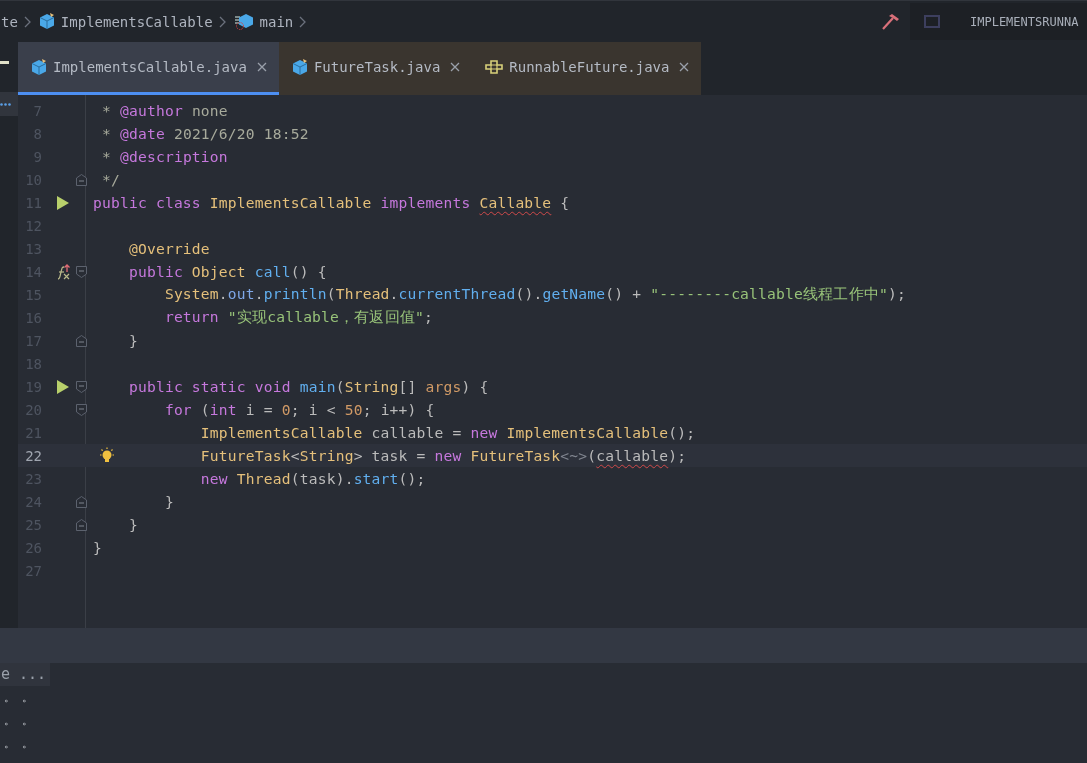 The width and height of the screenshot is (1087, 763). I want to click on code-line: */, so click(111, 179).